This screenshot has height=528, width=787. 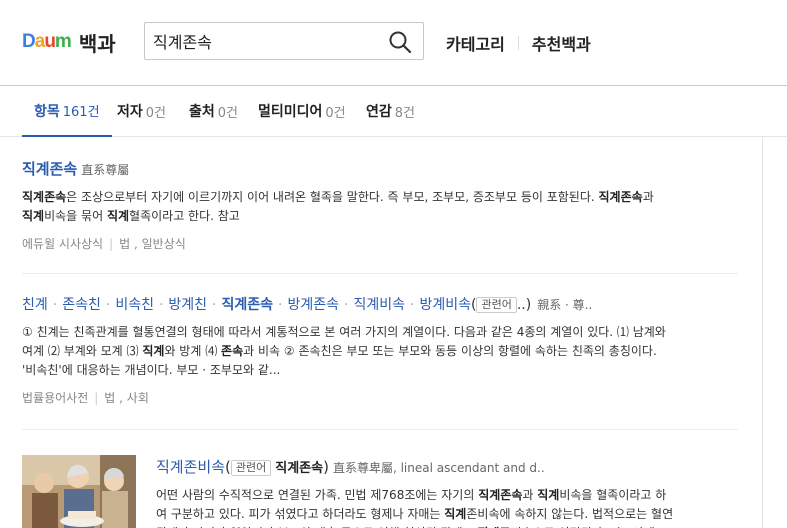 I want to click on top-nav: 카테고리 추천백과, so click(x=518, y=43).